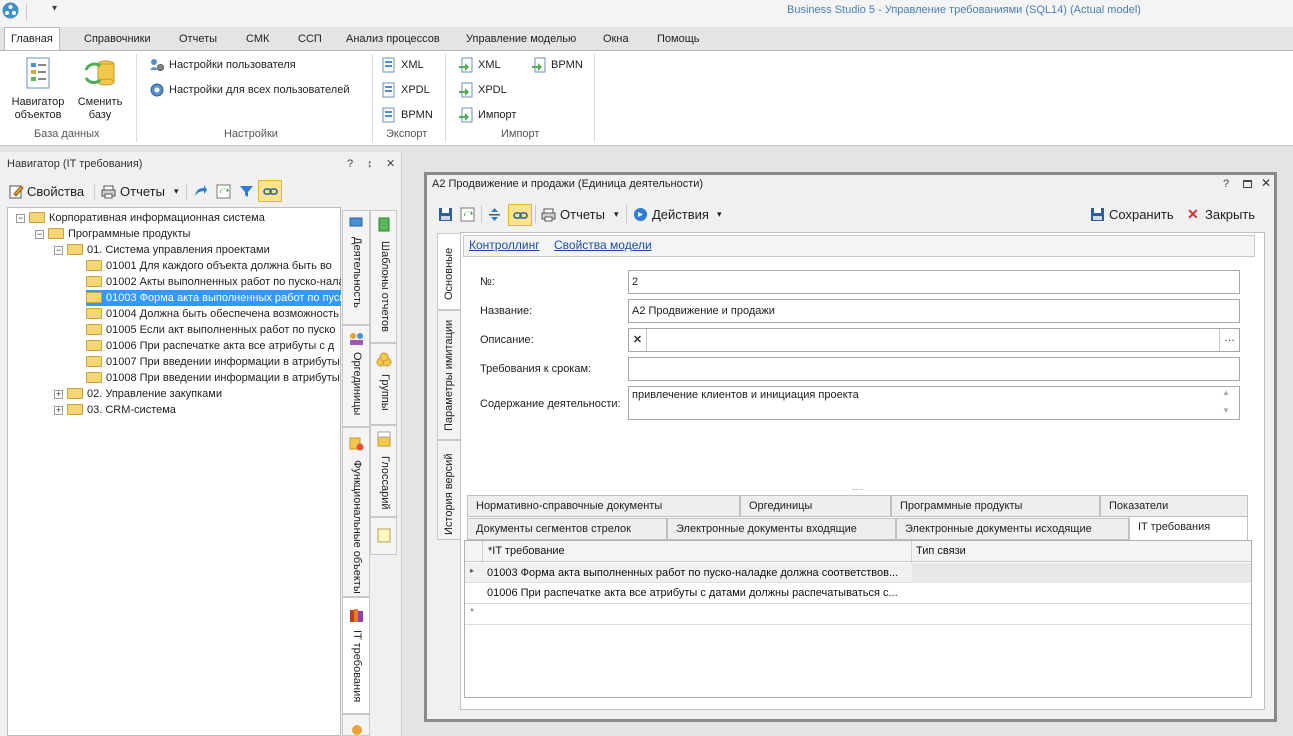  What do you see at coordinates (557, 65) in the screenshot?
I see `import-bpmn-button: BPMN` at bounding box center [557, 65].